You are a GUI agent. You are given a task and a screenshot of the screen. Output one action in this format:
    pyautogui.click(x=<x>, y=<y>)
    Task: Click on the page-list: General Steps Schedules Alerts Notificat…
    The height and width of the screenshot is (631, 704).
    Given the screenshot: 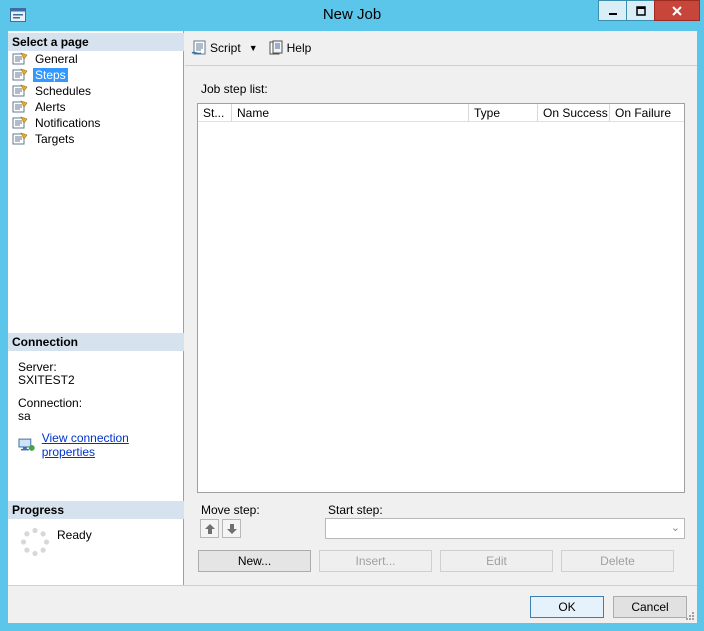 What is the action you would take?
    pyautogui.click(x=57, y=99)
    